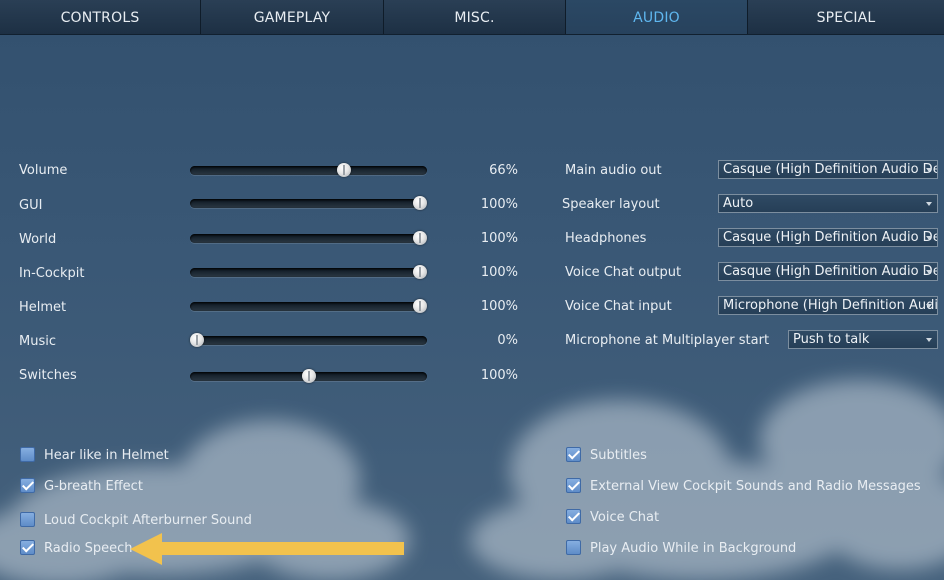 This screenshot has width=944, height=580. I want to click on tab-special: SPECIAL, so click(846, 17).